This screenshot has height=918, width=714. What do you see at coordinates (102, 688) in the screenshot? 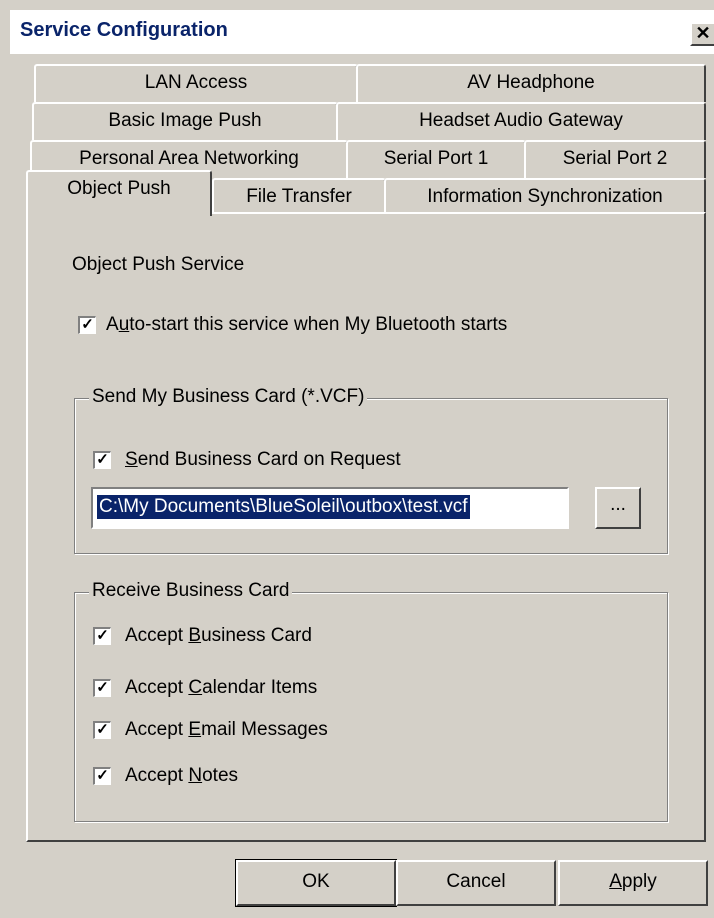
I see `accept-calendar-items-checkbox: ✓` at bounding box center [102, 688].